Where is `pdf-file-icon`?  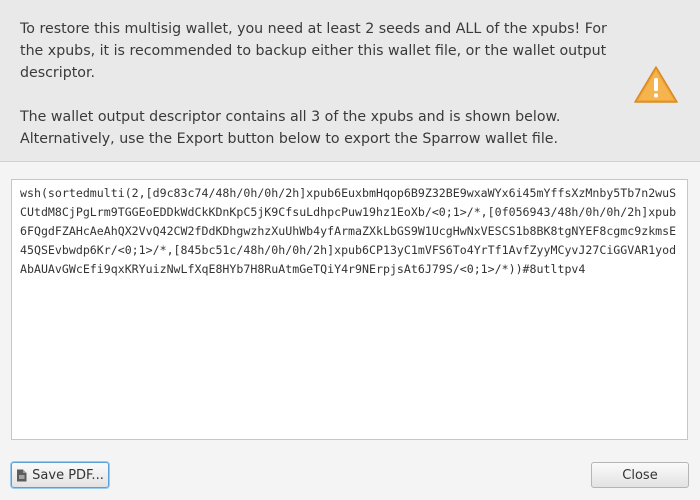
pdf-file-icon is located at coordinates (22, 475).